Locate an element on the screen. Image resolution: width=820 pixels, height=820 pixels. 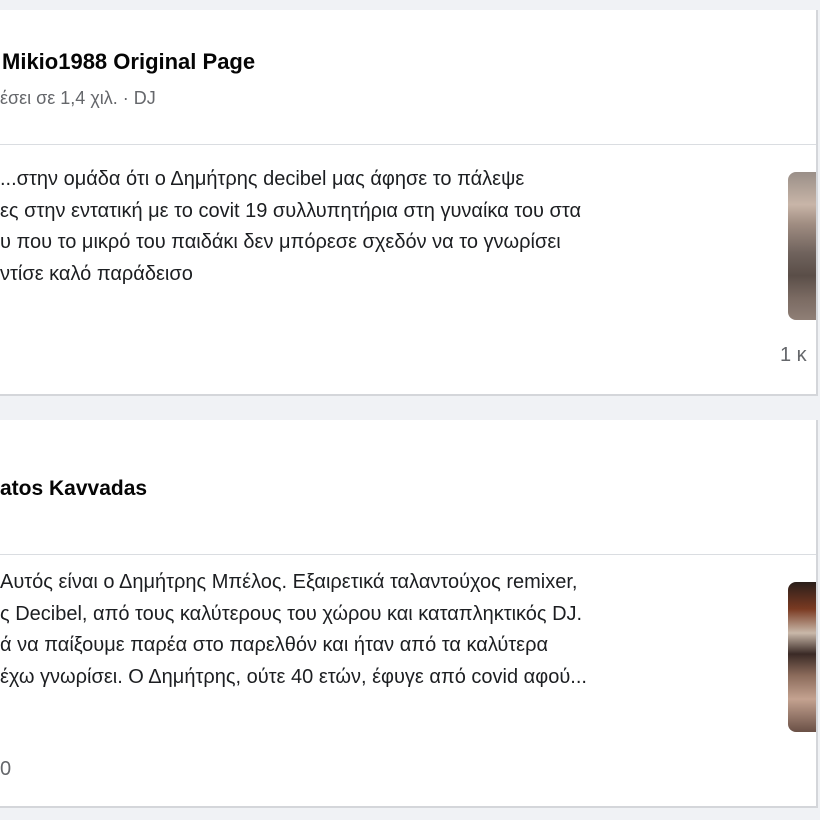
page-name-link: Mikio1988 Original Page is located at coordinates (128, 62).